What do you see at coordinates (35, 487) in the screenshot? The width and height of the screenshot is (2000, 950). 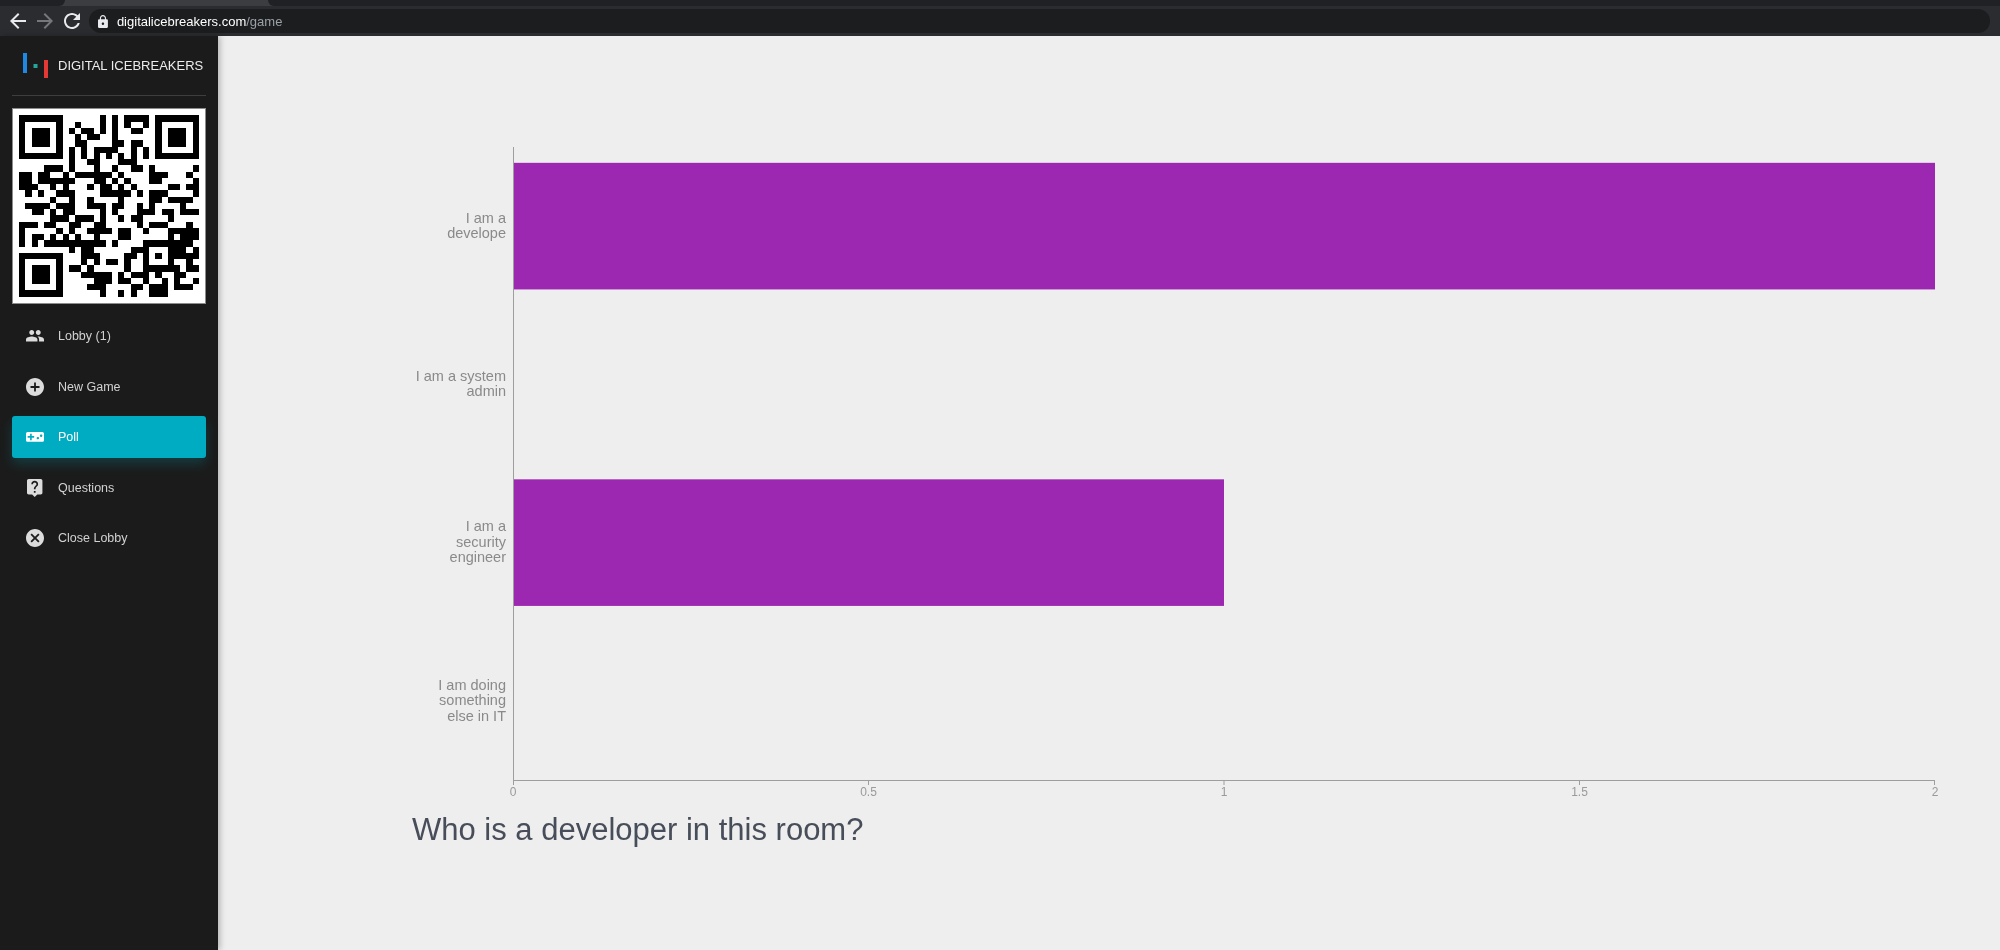 I see `help-icon` at bounding box center [35, 487].